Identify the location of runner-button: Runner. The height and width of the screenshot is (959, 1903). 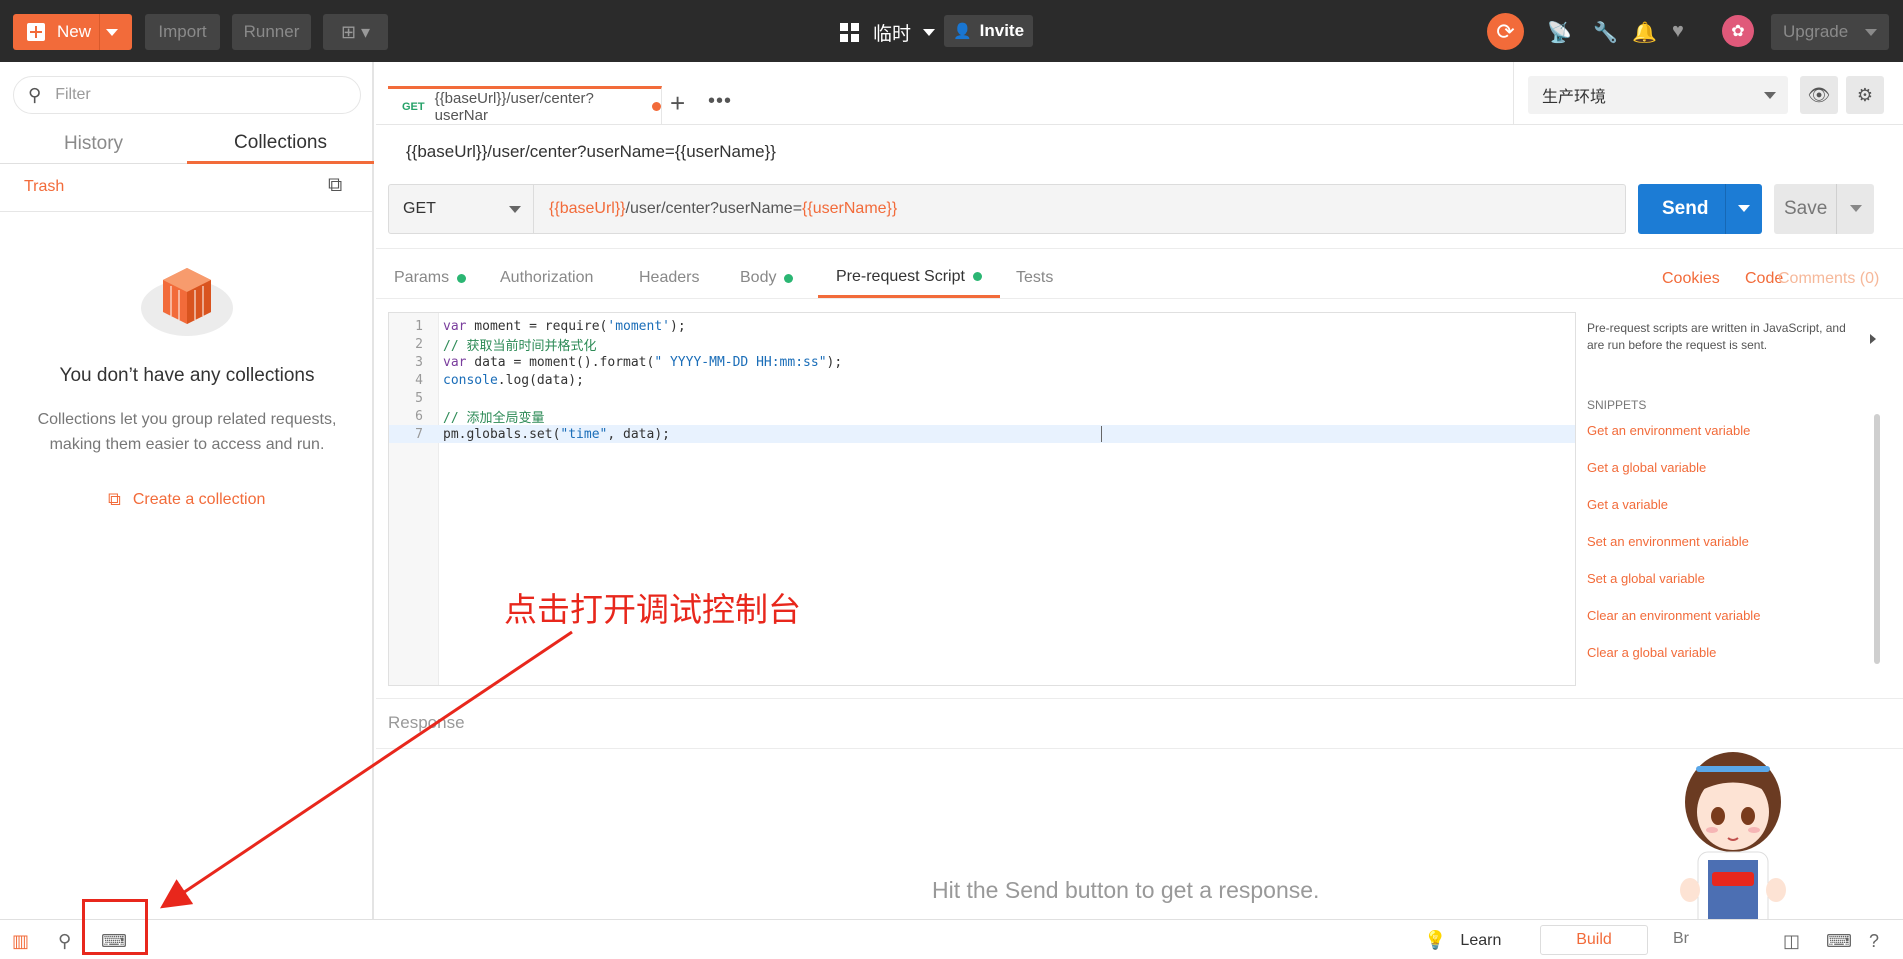
(271, 32).